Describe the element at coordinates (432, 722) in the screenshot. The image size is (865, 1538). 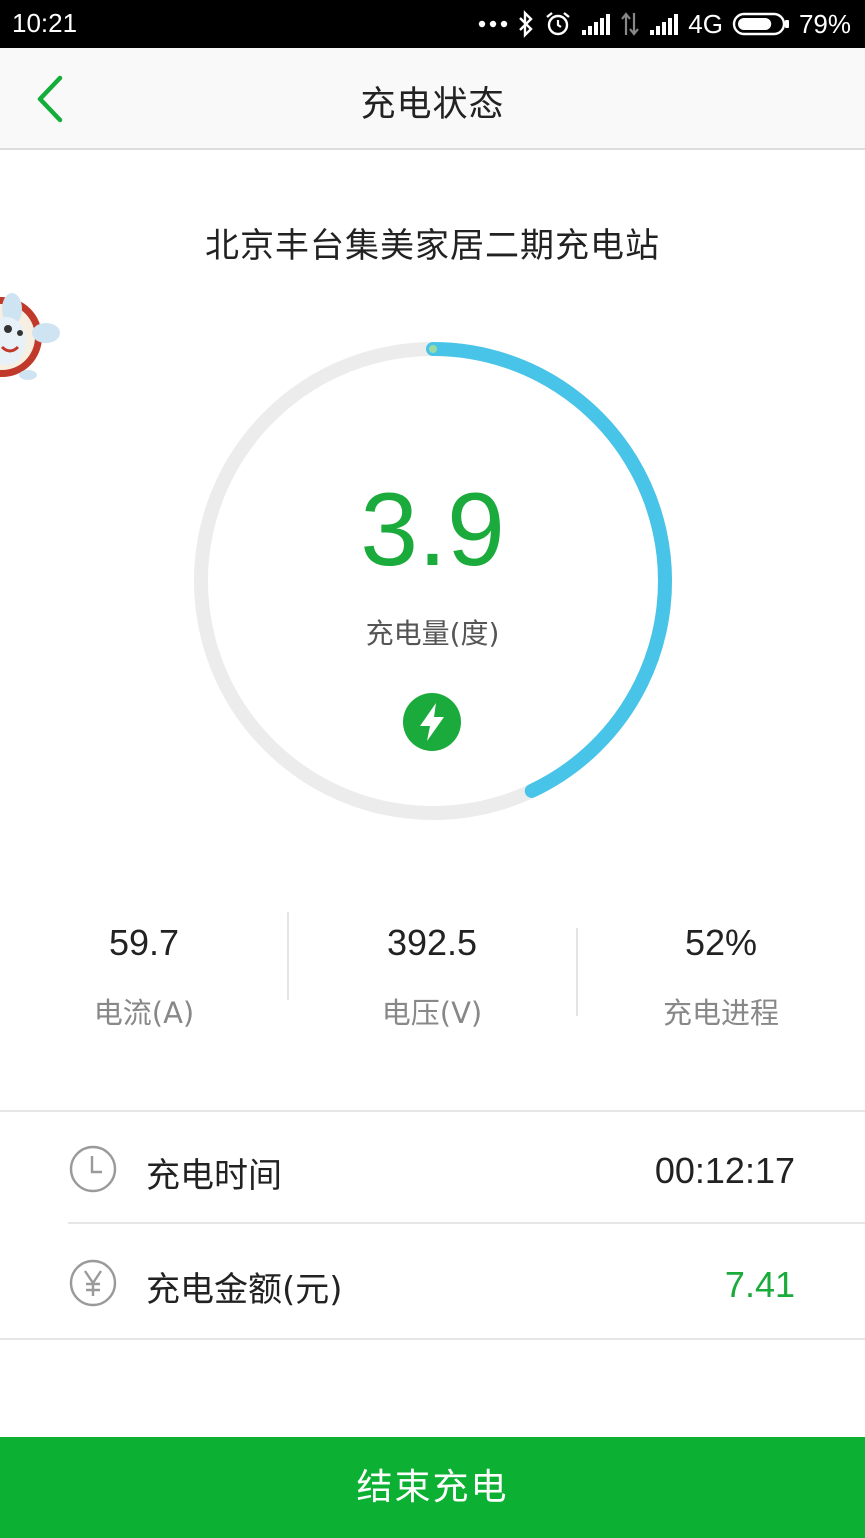
I see `lightning-bolt-icon` at that location.